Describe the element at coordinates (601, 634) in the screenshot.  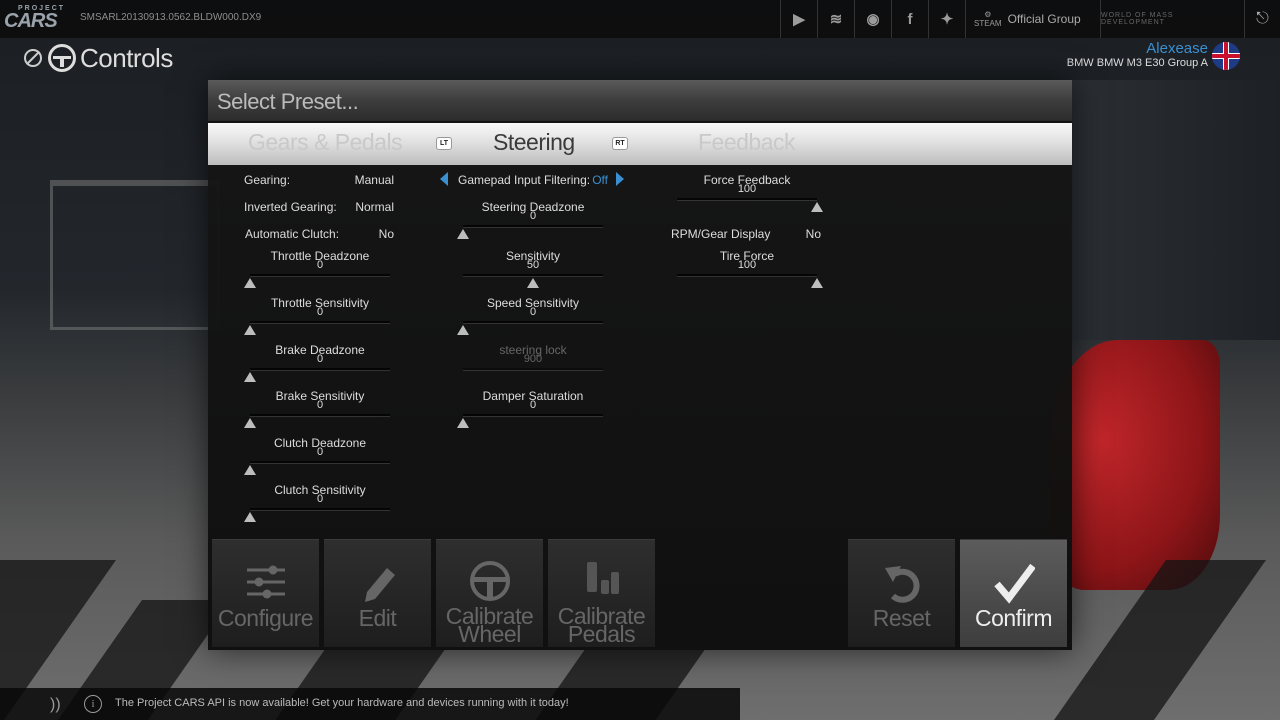
I see `calibrate-pedals-label-2: Pedals` at that location.